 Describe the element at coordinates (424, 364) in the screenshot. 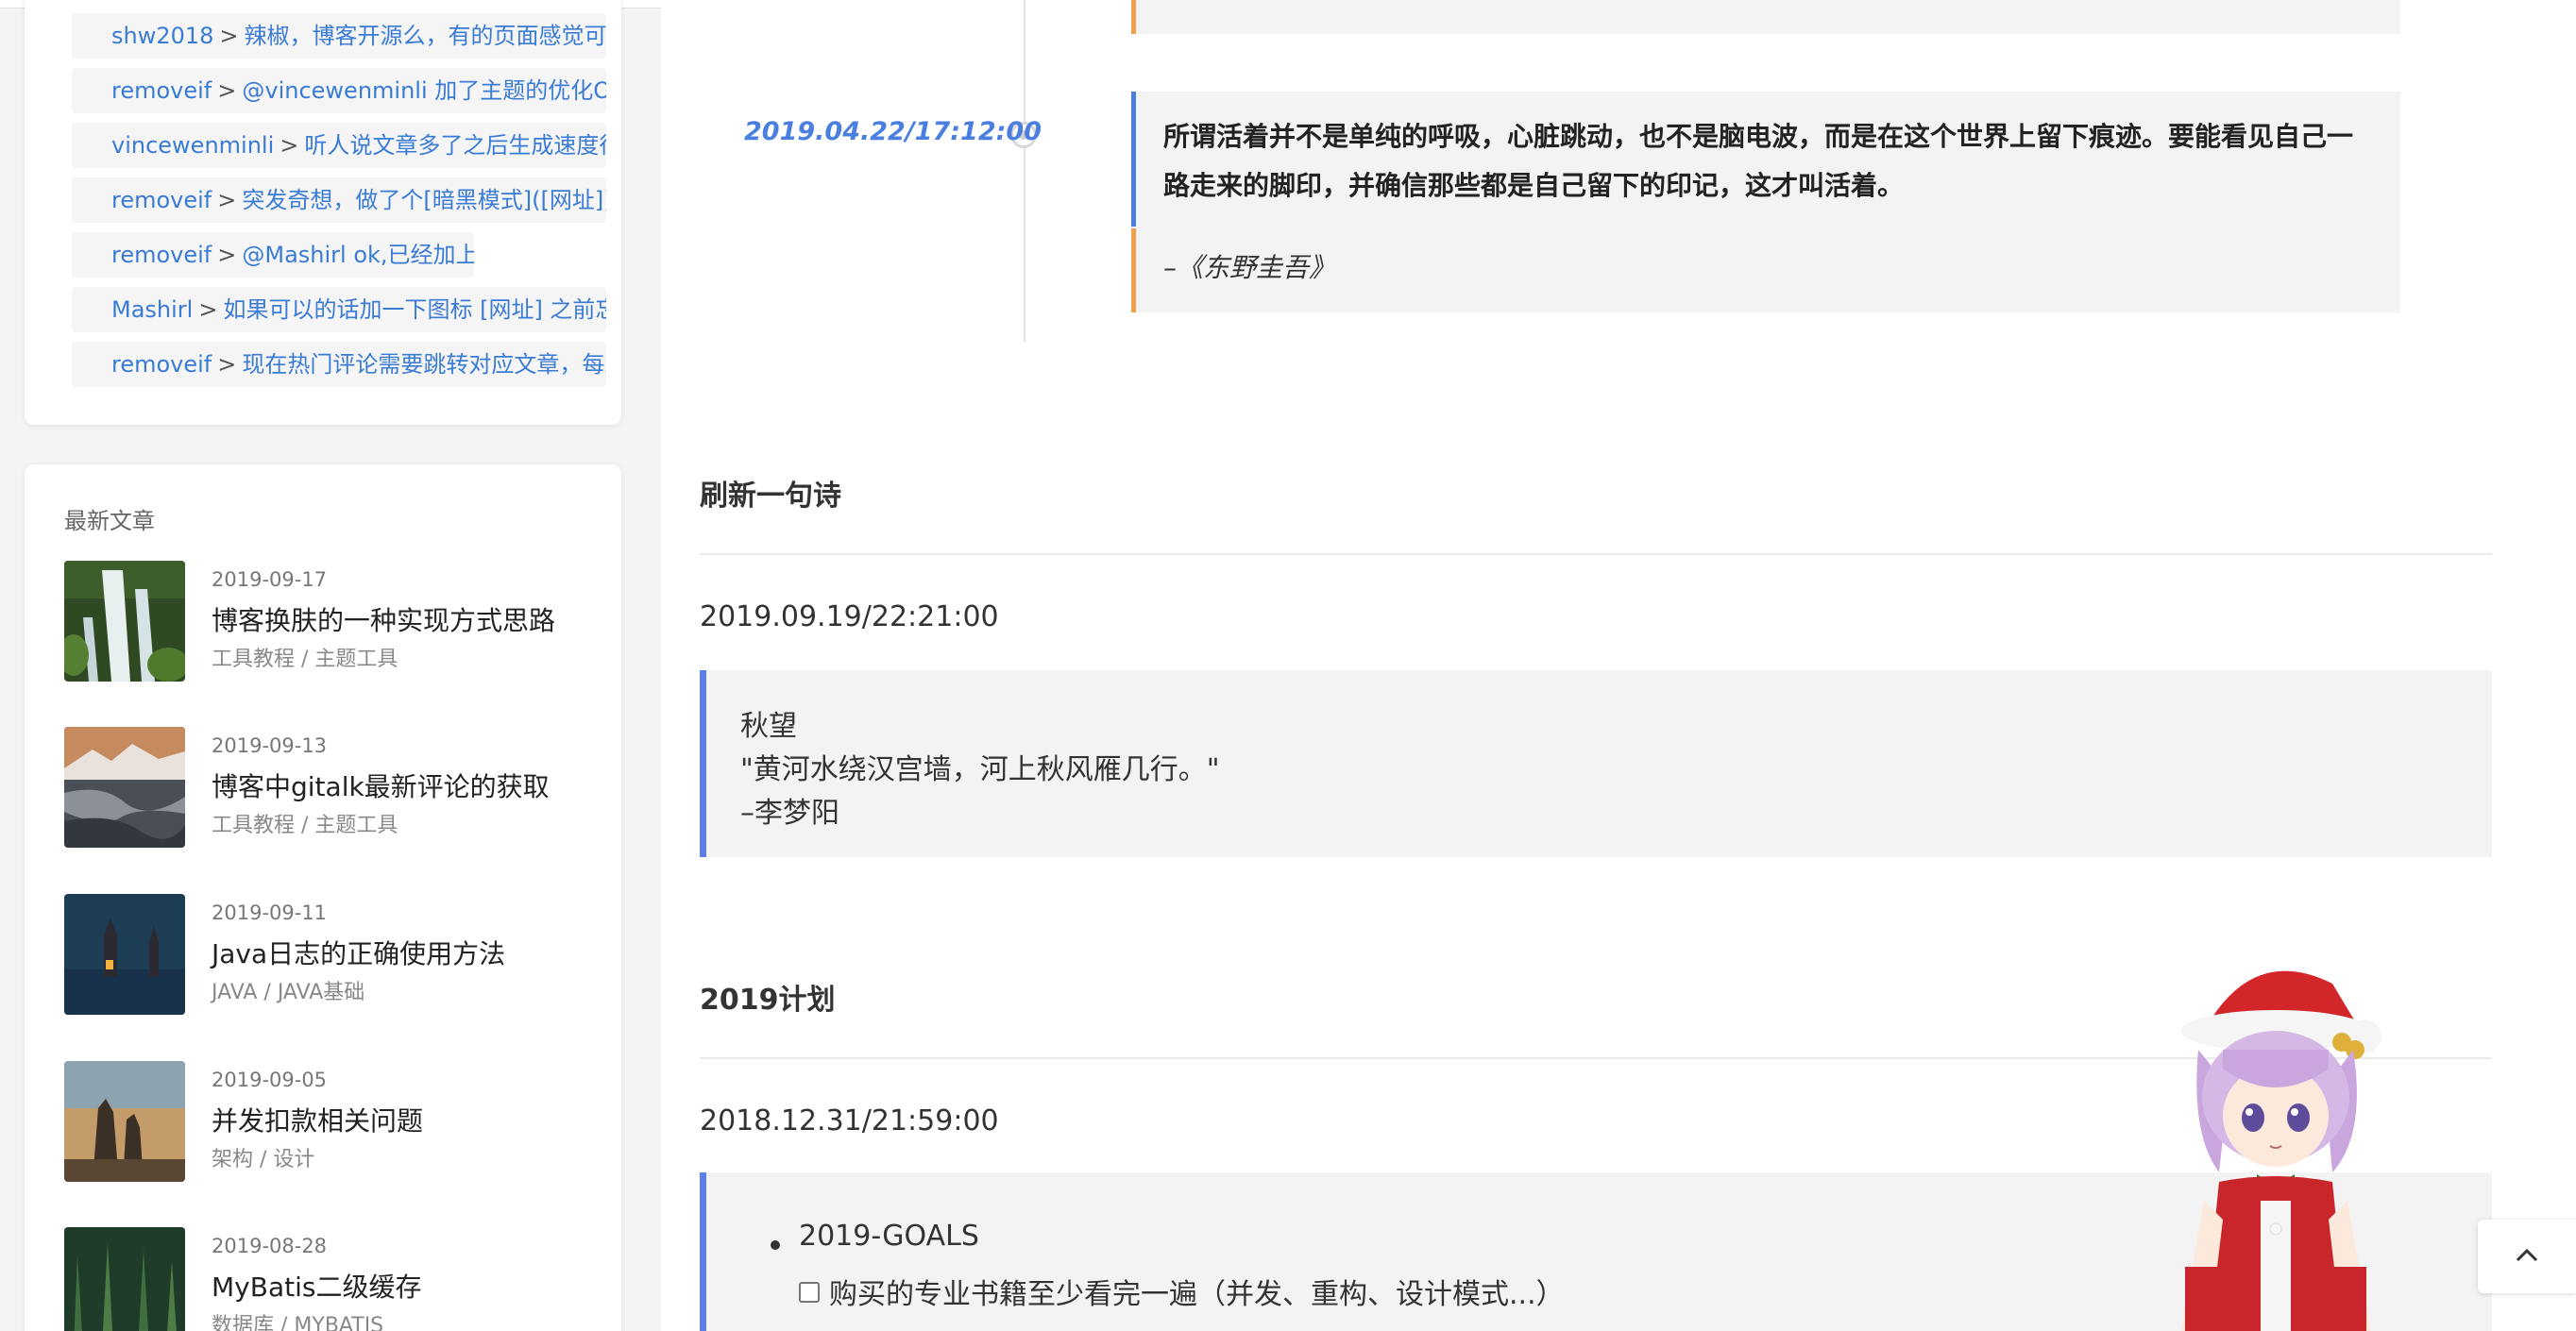

I see `comment-text: 现在热门评论需要跳转对应文章，每次` at that location.